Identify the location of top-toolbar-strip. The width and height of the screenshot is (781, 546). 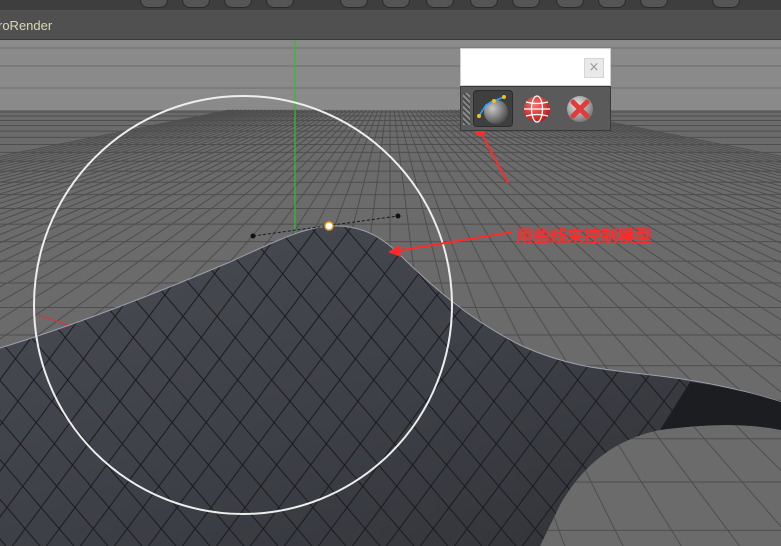
(390, 5).